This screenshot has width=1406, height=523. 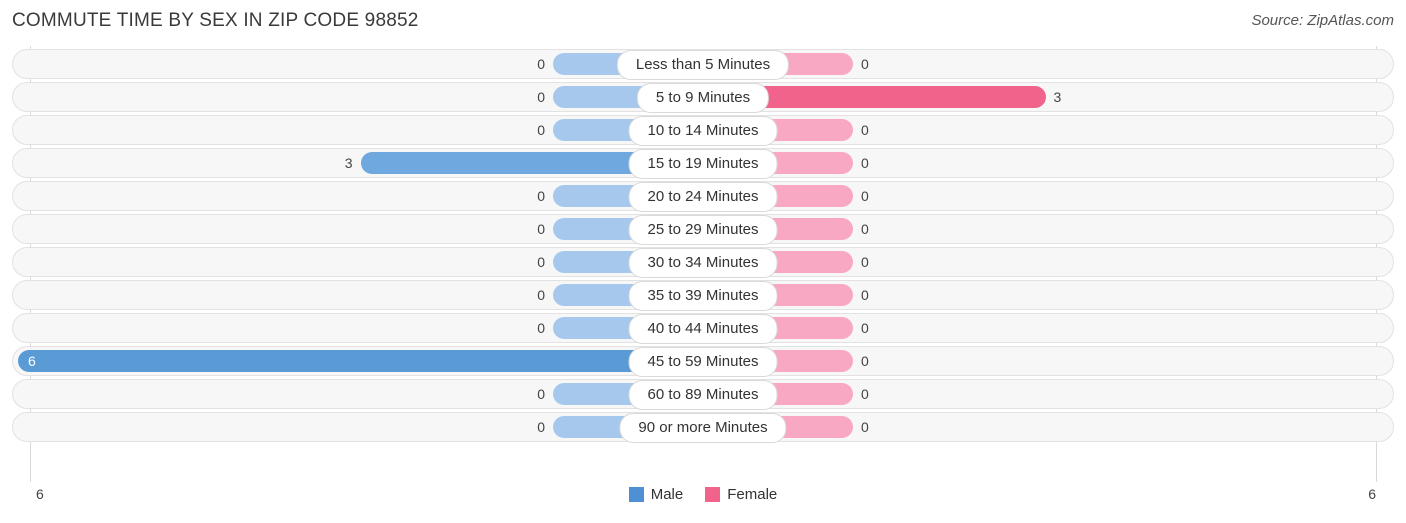 I want to click on bar-row: 0 0 20 to 24 Minutes, so click(x=703, y=196).